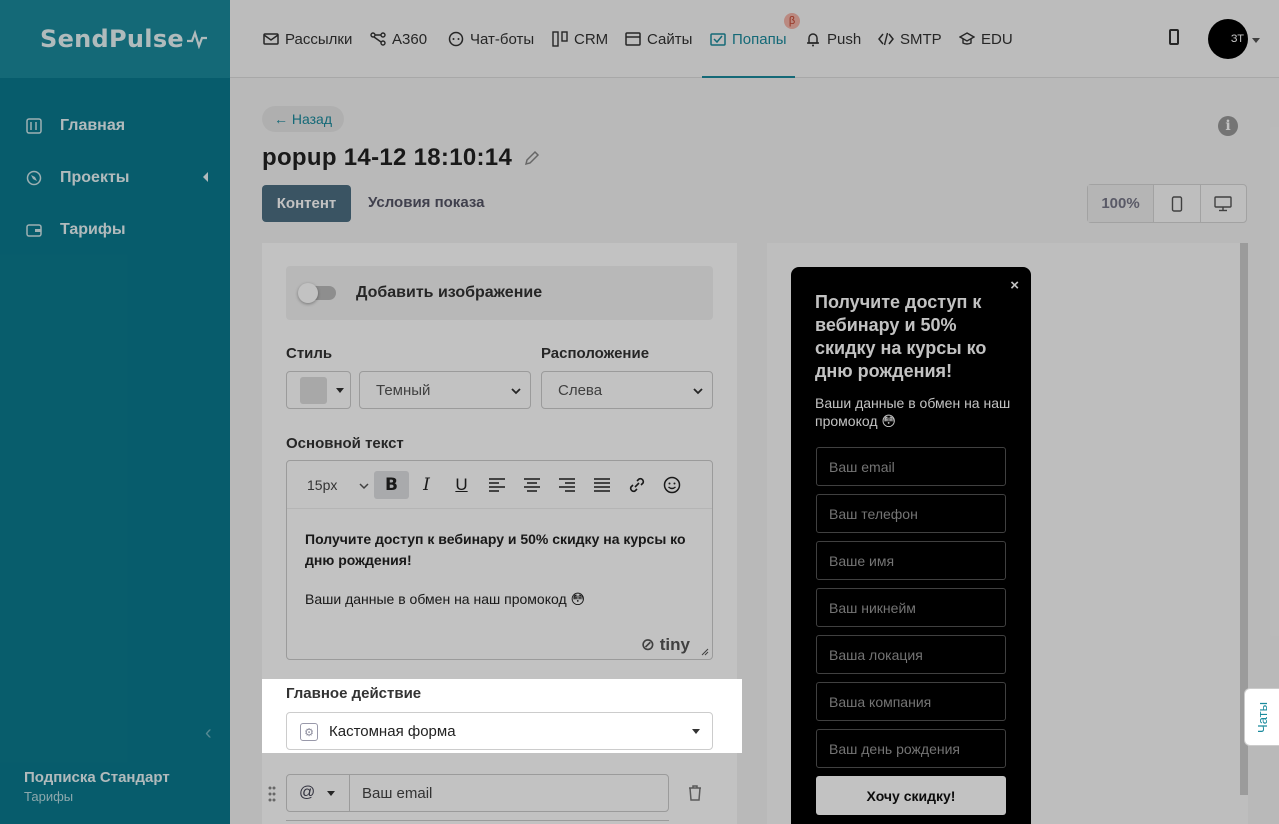 This screenshot has width=1279, height=824. What do you see at coordinates (560, 39) in the screenshot?
I see `crm-icon` at bounding box center [560, 39].